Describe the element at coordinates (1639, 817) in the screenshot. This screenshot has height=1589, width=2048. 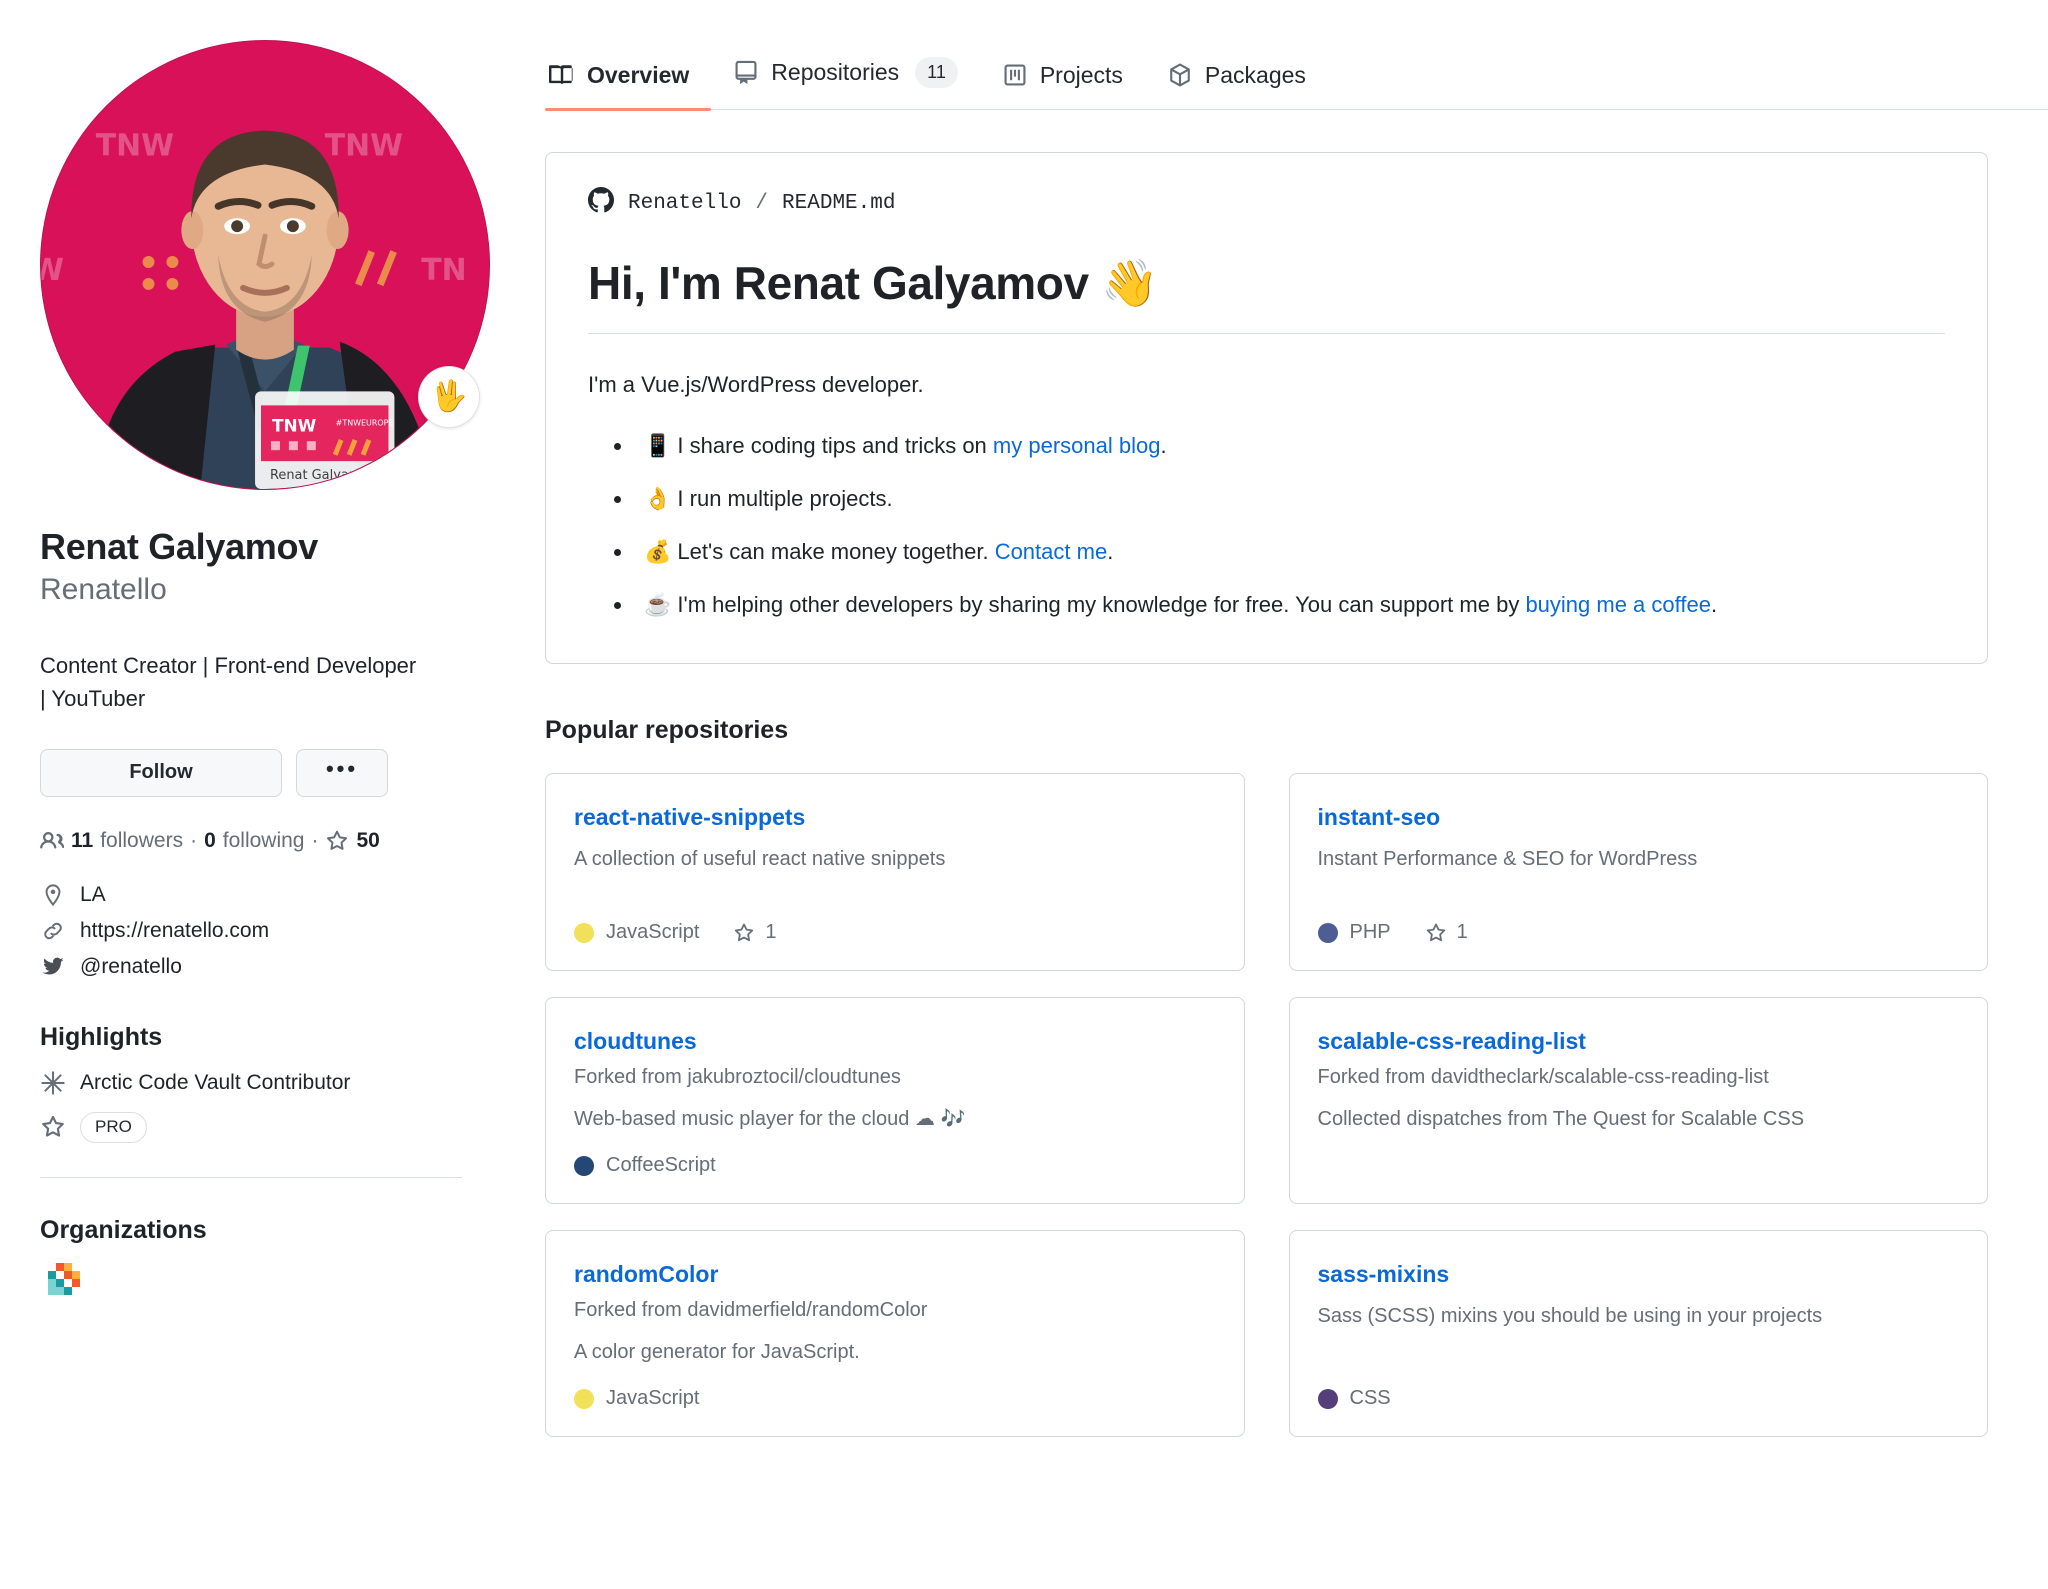
I see `repo-name-link: instant-seo` at that location.